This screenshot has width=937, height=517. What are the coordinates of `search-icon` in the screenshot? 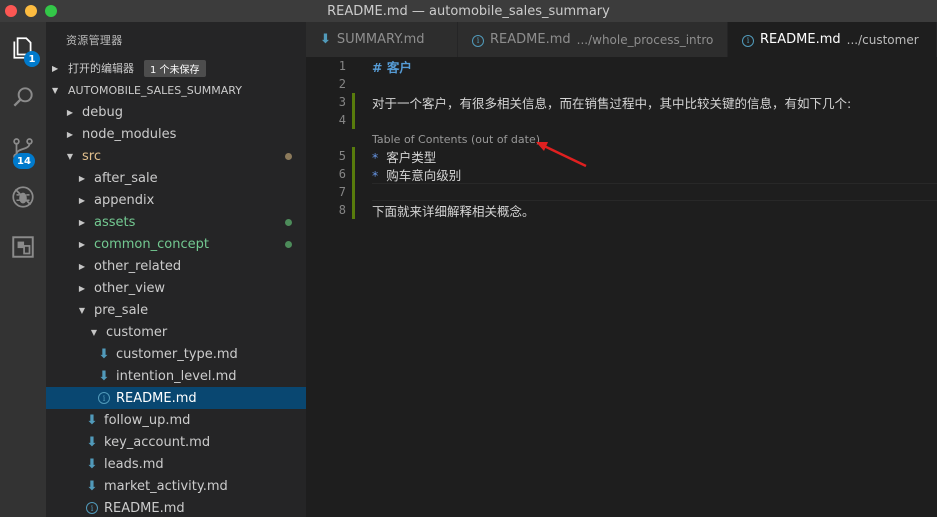 It's located at (23, 97).